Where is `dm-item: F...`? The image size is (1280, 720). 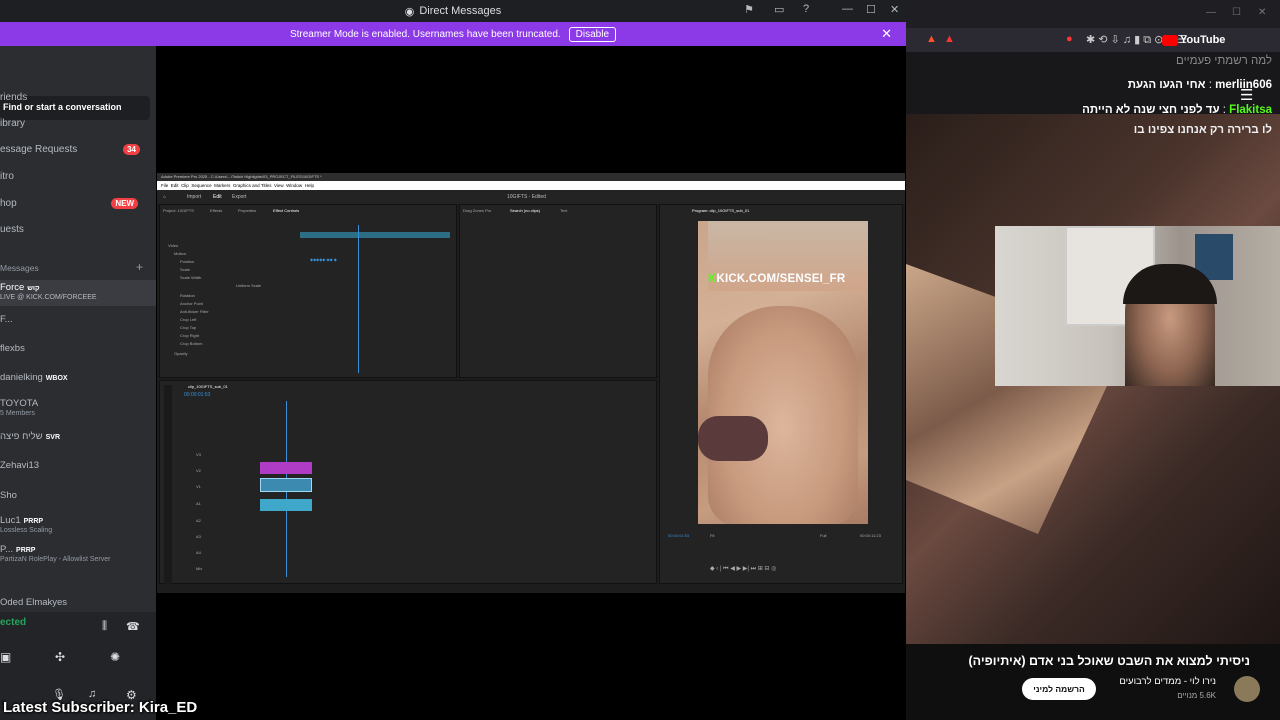 dm-item: F... is located at coordinates (78, 319).